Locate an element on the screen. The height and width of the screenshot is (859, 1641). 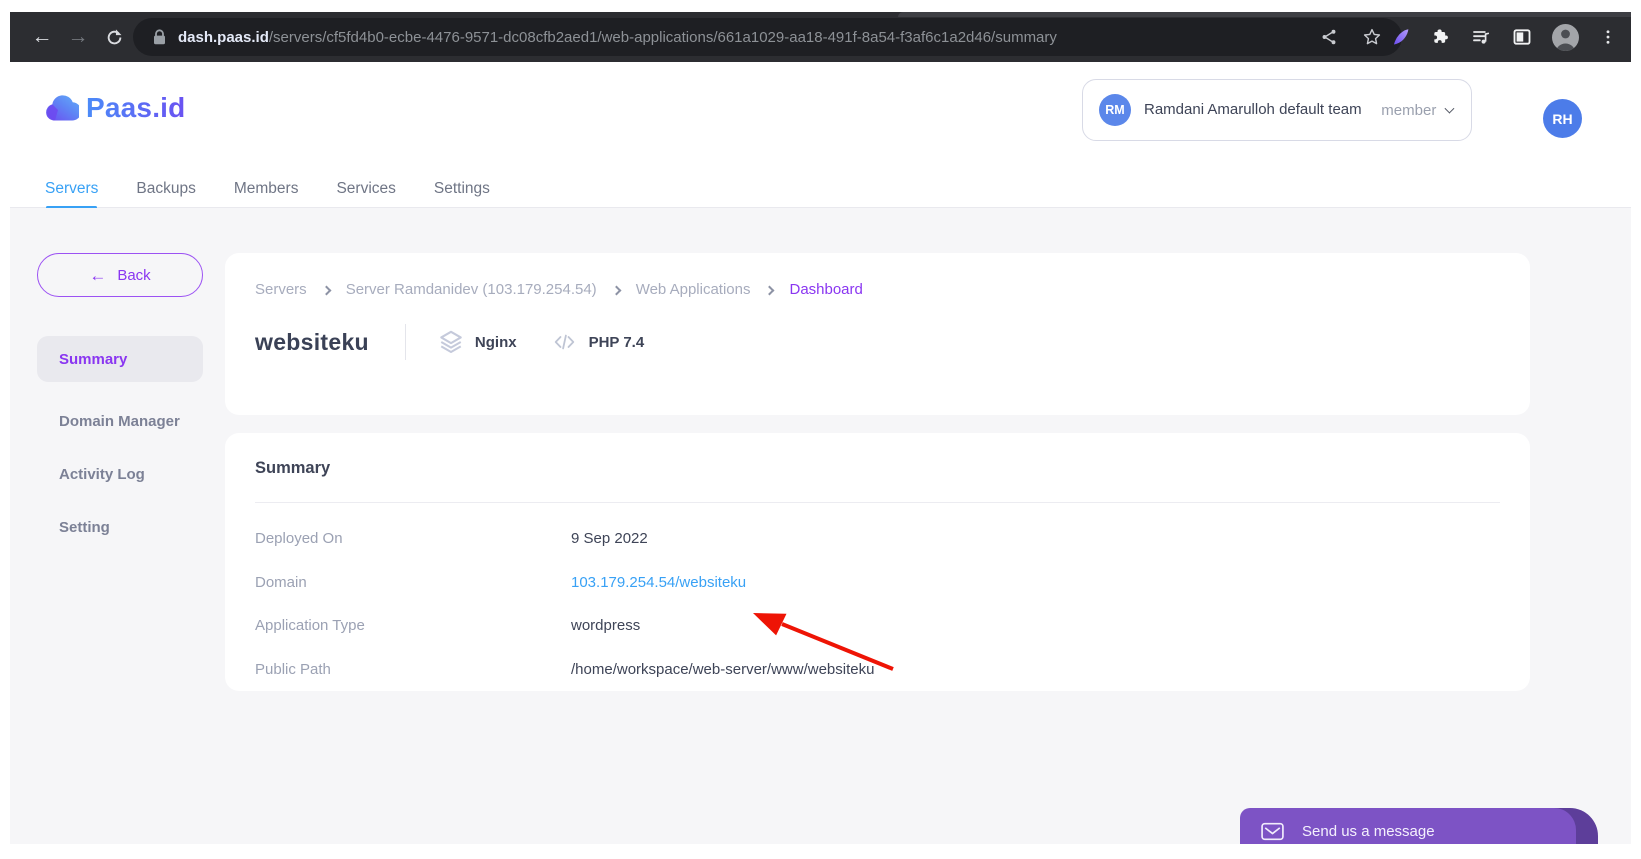
browser-back-icon: ← is located at coordinates (42, 37).